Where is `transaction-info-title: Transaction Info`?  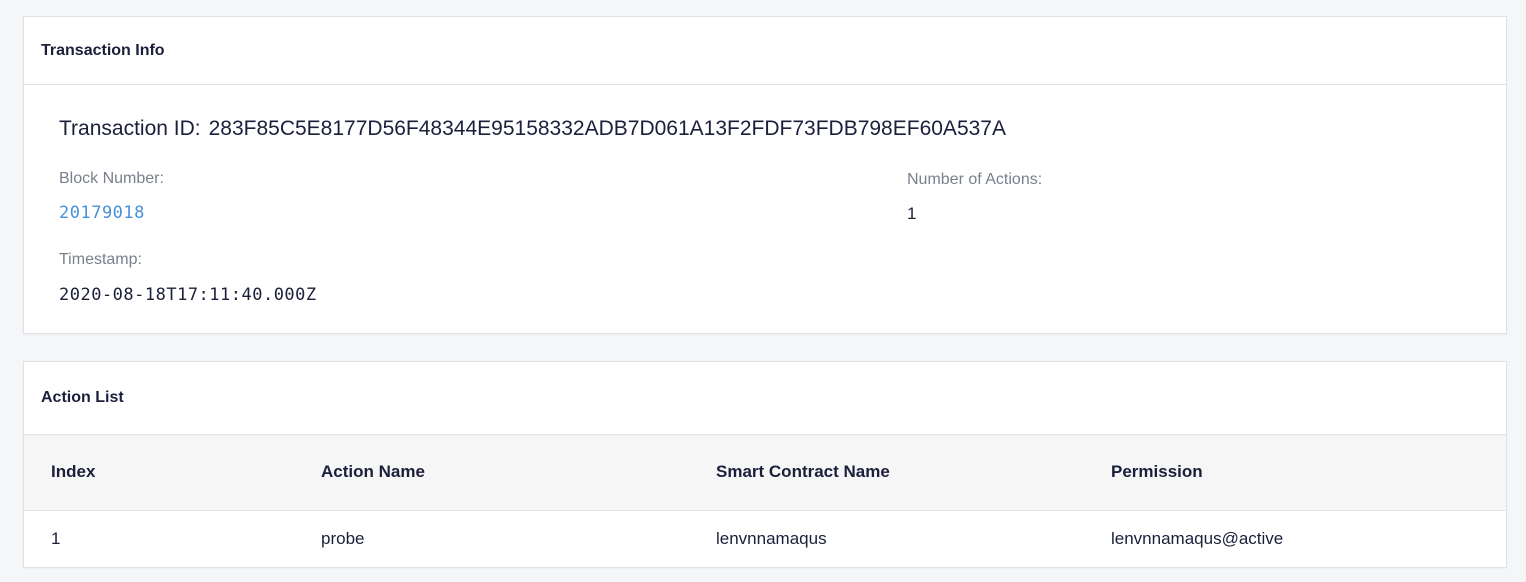
transaction-info-title: Transaction Info is located at coordinates (765, 51).